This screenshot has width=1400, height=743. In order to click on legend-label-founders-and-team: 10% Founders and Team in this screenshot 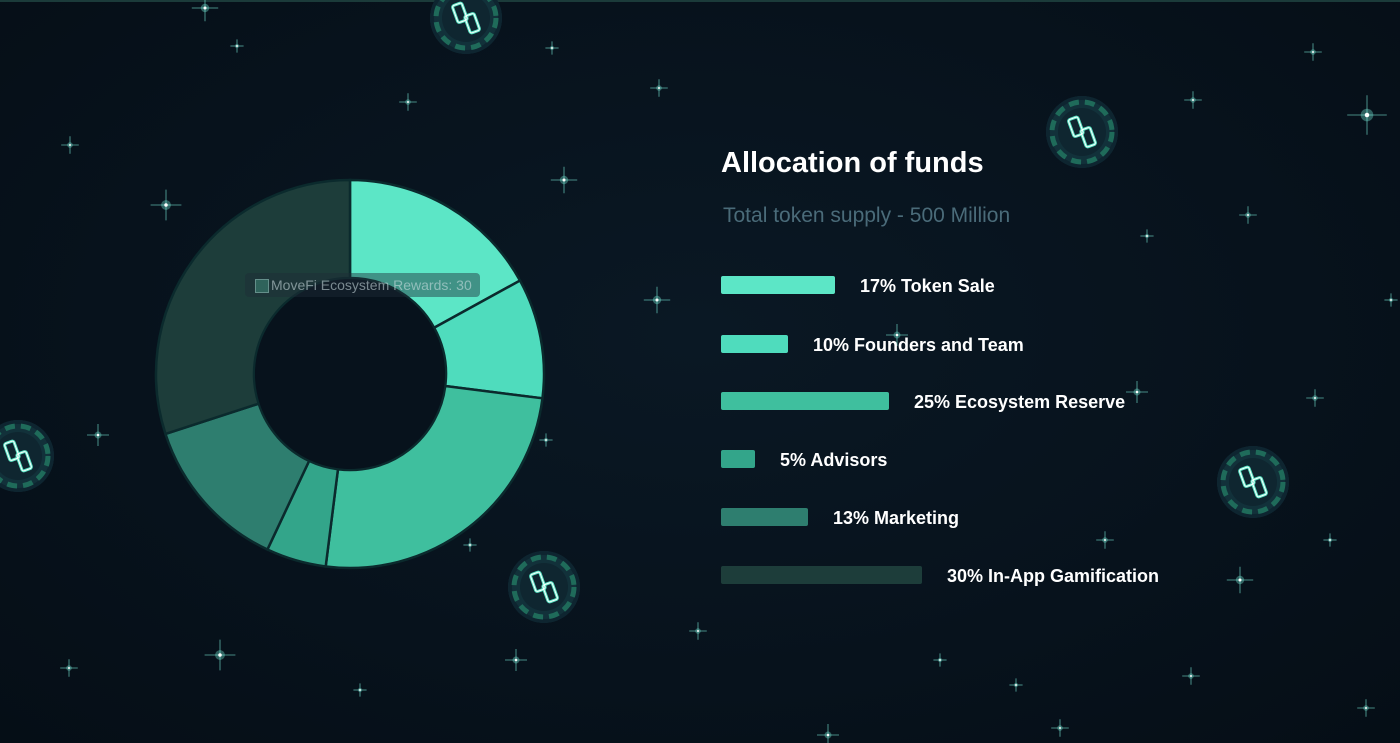, I will do `click(918, 345)`.